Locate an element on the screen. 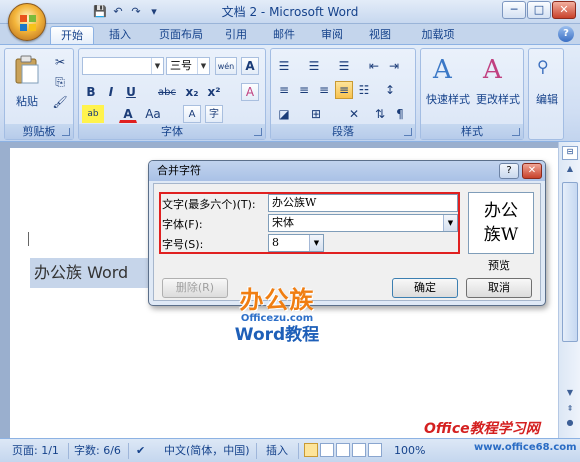  outline-view-icon is located at coordinates (359, 450).